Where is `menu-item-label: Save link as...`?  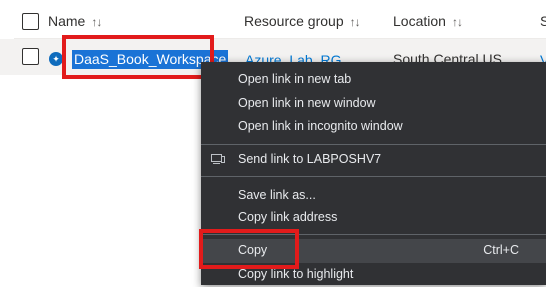
menu-item-label: Save link as... is located at coordinates (277, 195).